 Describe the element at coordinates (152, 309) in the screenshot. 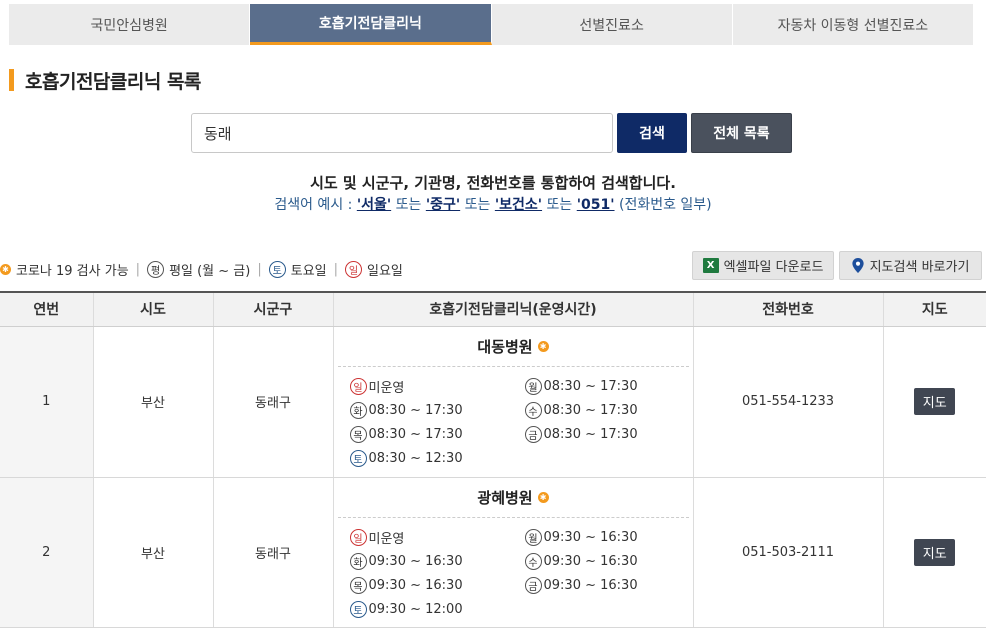

I see `header-sido: 시도` at that location.